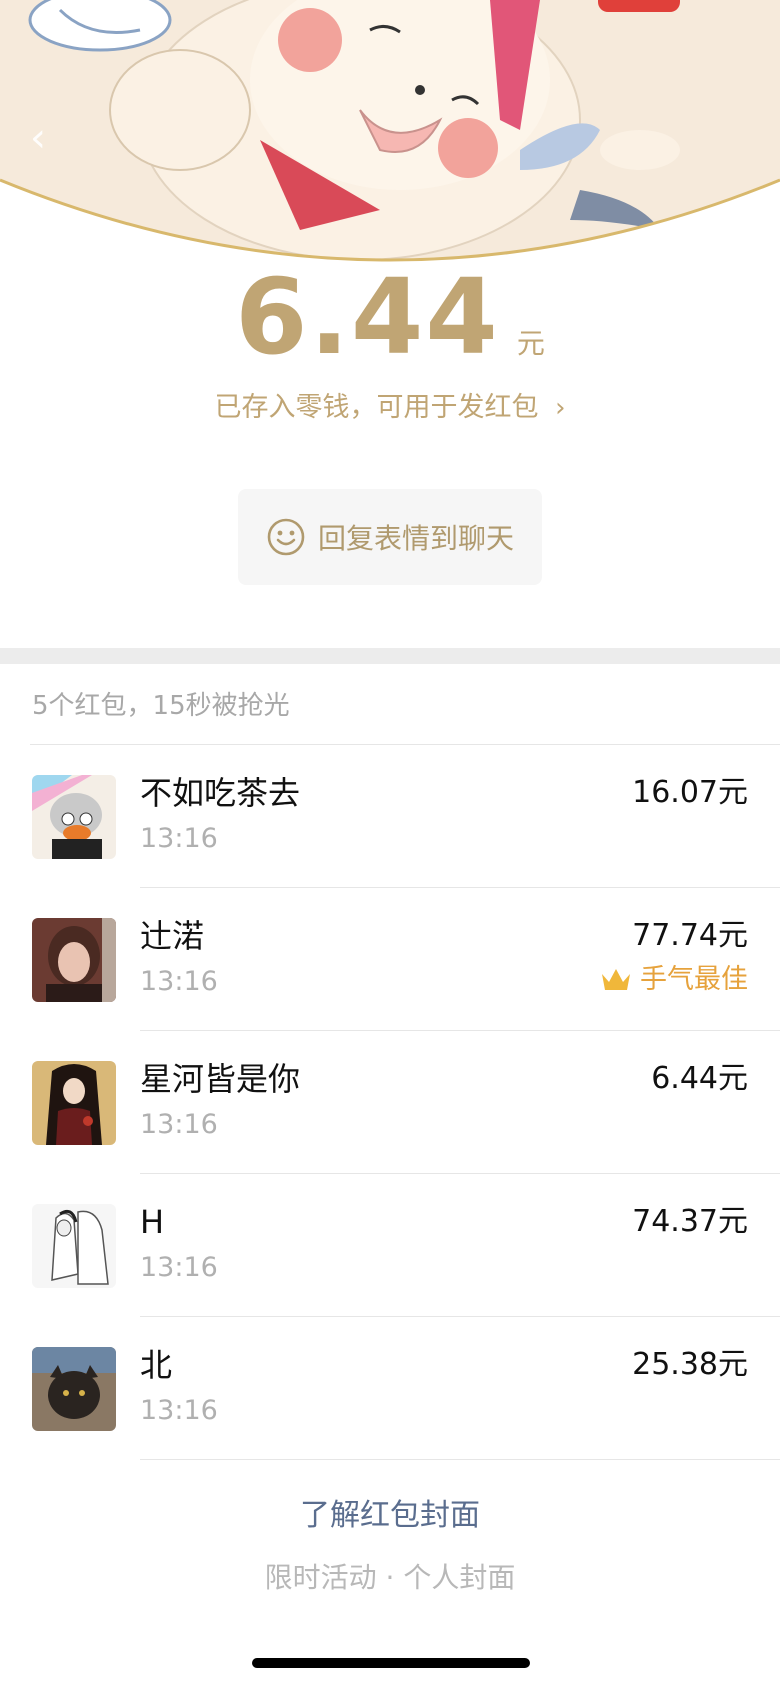  What do you see at coordinates (639, 6) in the screenshot?
I see `cover-badge` at bounding box center [639, 6].